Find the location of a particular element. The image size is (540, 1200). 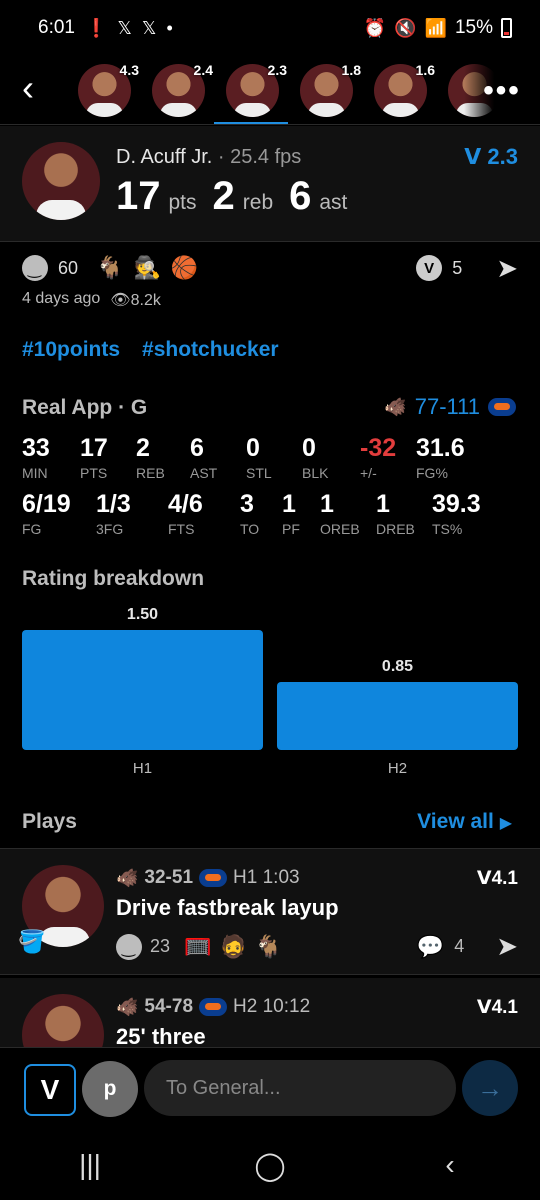

x-app-icon-2: 𝕏 is located at coordinates (149, 27).